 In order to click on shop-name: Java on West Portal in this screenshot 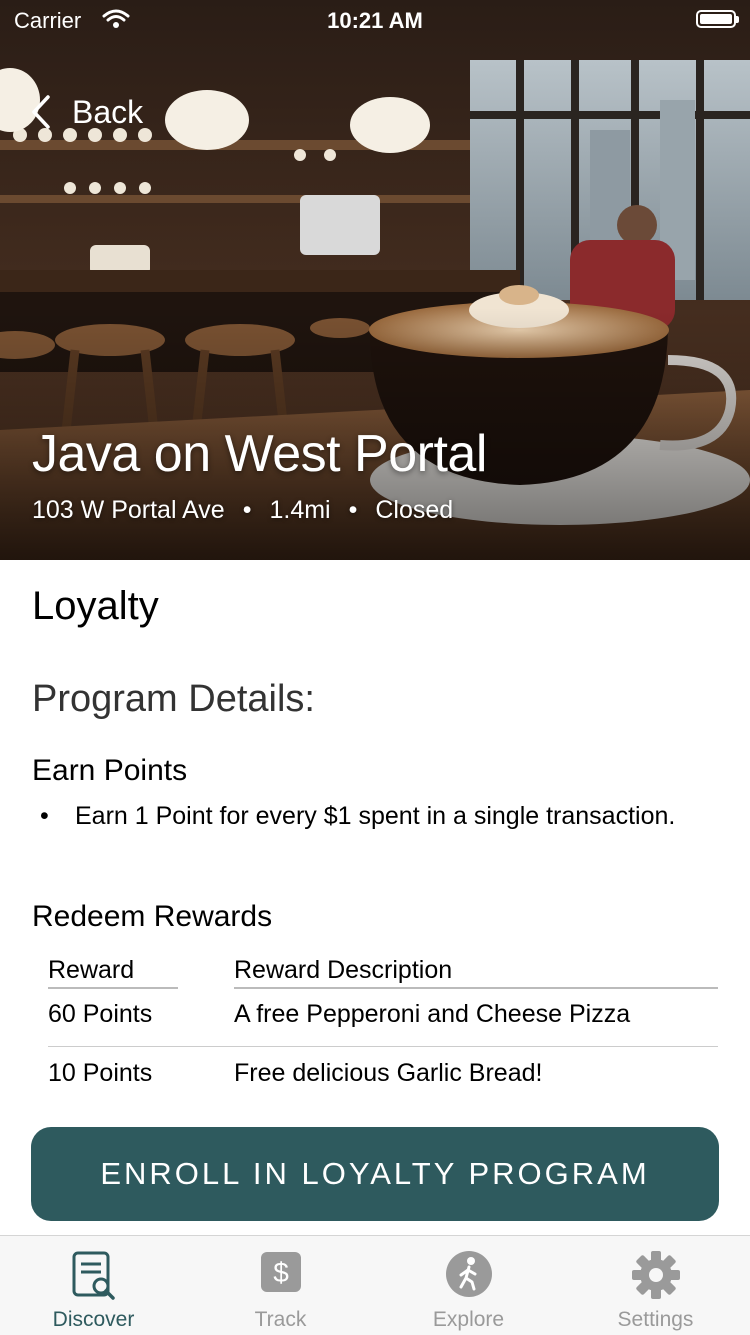, I will do `click(259, 454)`.